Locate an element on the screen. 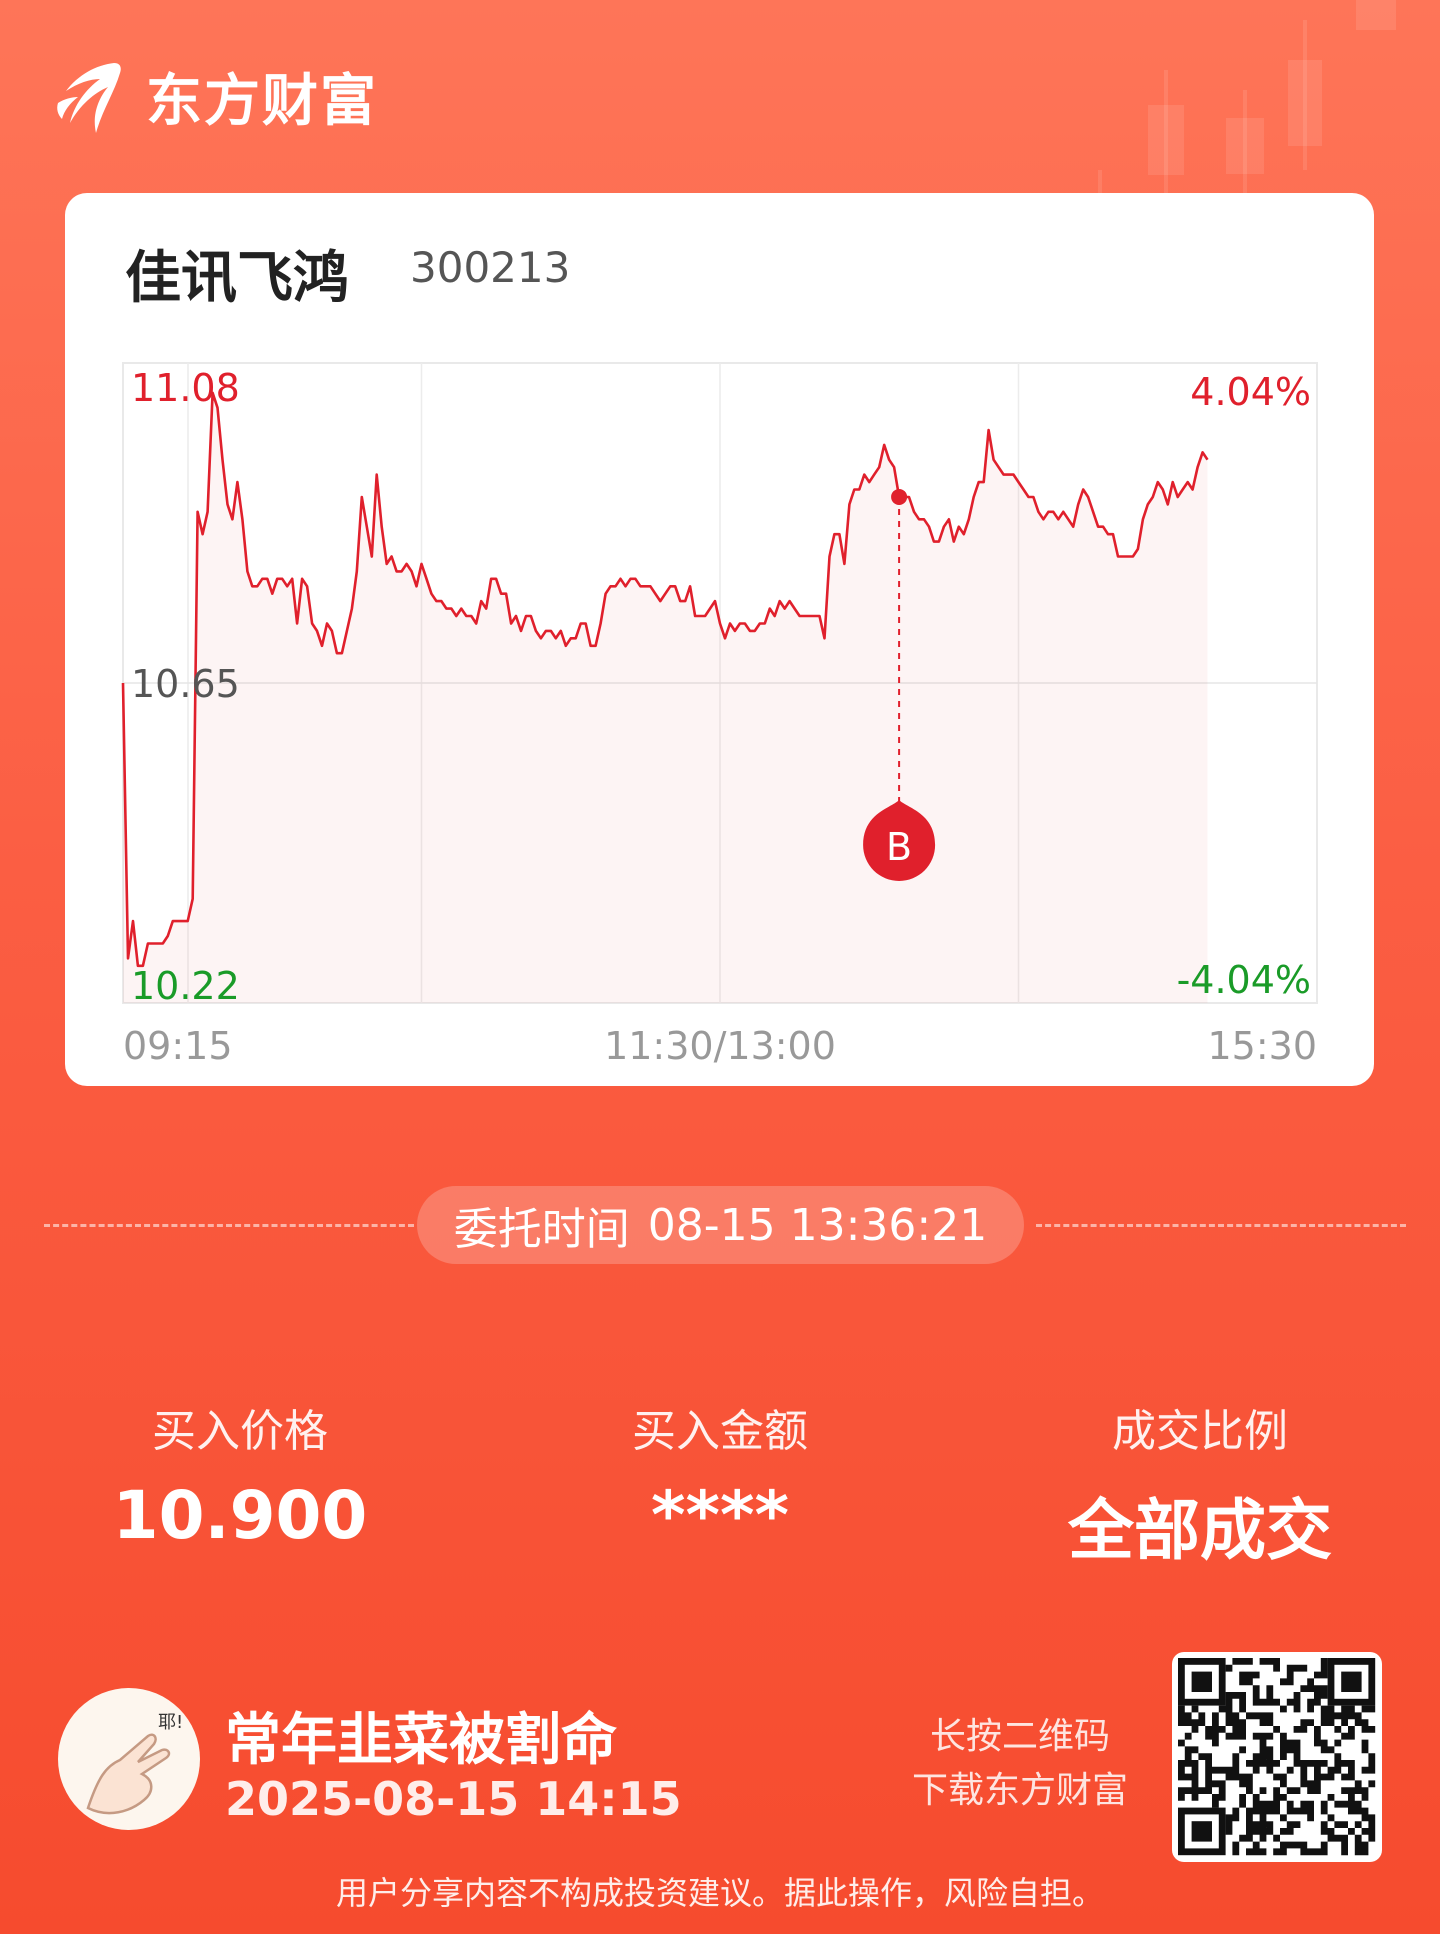 The width and height of the screenshot is (1440, 1934). fill-ratio-stat: 成交比例 全部成交 is located at coordinates (1200, 1484).